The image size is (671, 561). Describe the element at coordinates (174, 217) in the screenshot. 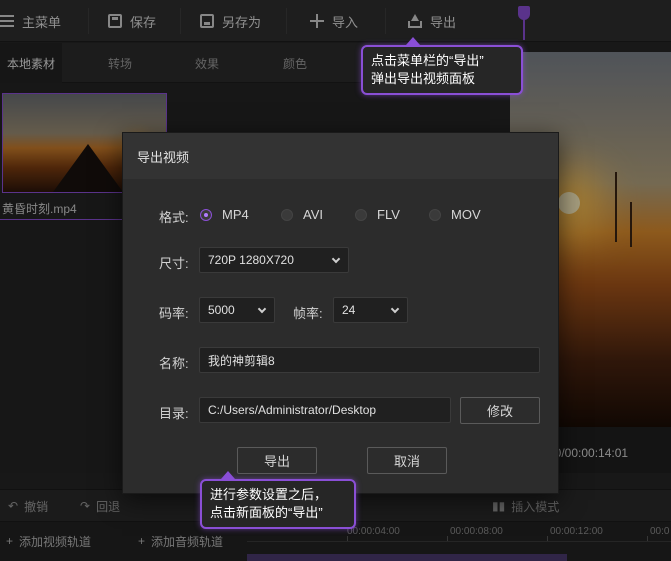

I see `format-label: 格式:` at that location.